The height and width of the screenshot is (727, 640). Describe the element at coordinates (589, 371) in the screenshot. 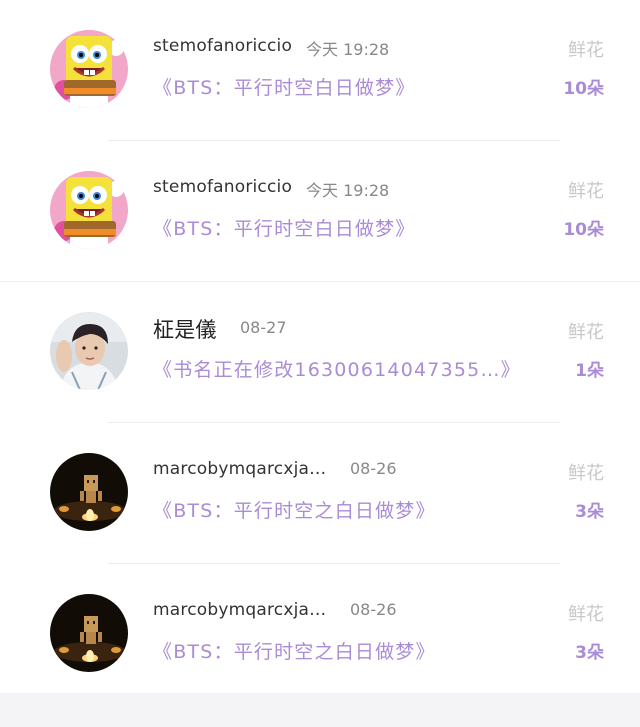

I see `flower-count: 1朵` at that location.